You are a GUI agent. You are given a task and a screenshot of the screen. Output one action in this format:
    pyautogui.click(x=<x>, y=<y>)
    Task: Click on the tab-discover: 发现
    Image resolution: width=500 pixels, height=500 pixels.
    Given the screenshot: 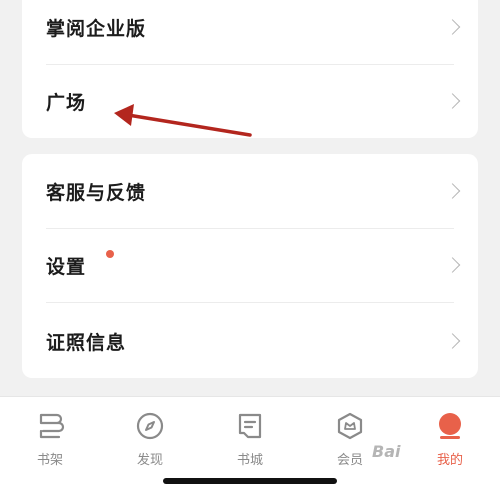 What is the action you would take?
    pyautogui.click(x=150, y=437)
    